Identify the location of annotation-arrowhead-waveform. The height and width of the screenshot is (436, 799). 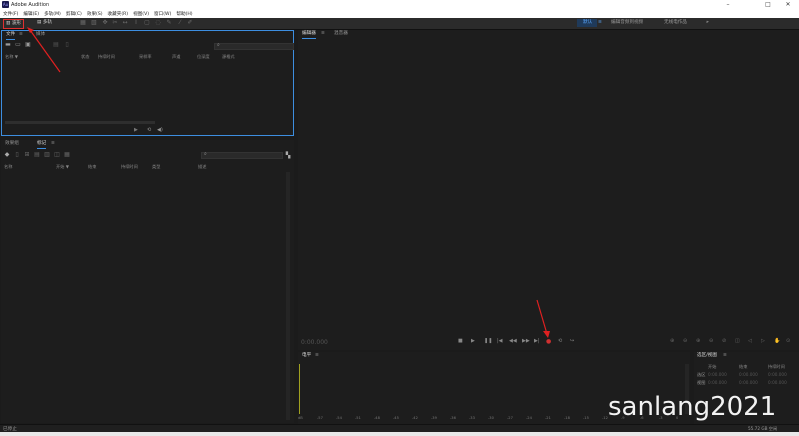
(30, 30).